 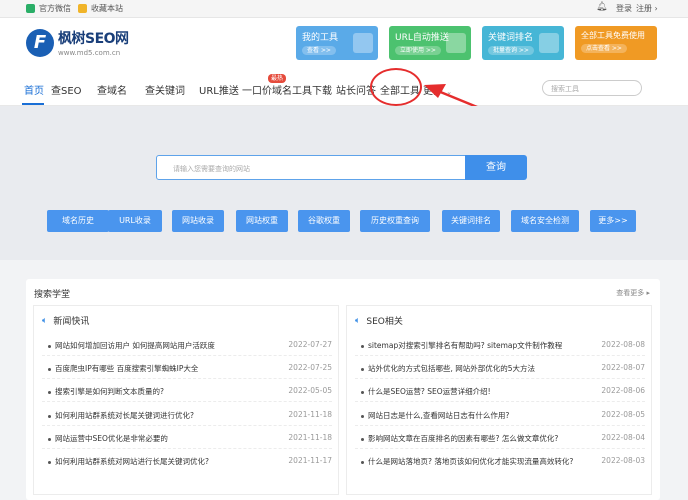 I want to click on arrow-right-icon: ▸, so click(x=648, y=293).